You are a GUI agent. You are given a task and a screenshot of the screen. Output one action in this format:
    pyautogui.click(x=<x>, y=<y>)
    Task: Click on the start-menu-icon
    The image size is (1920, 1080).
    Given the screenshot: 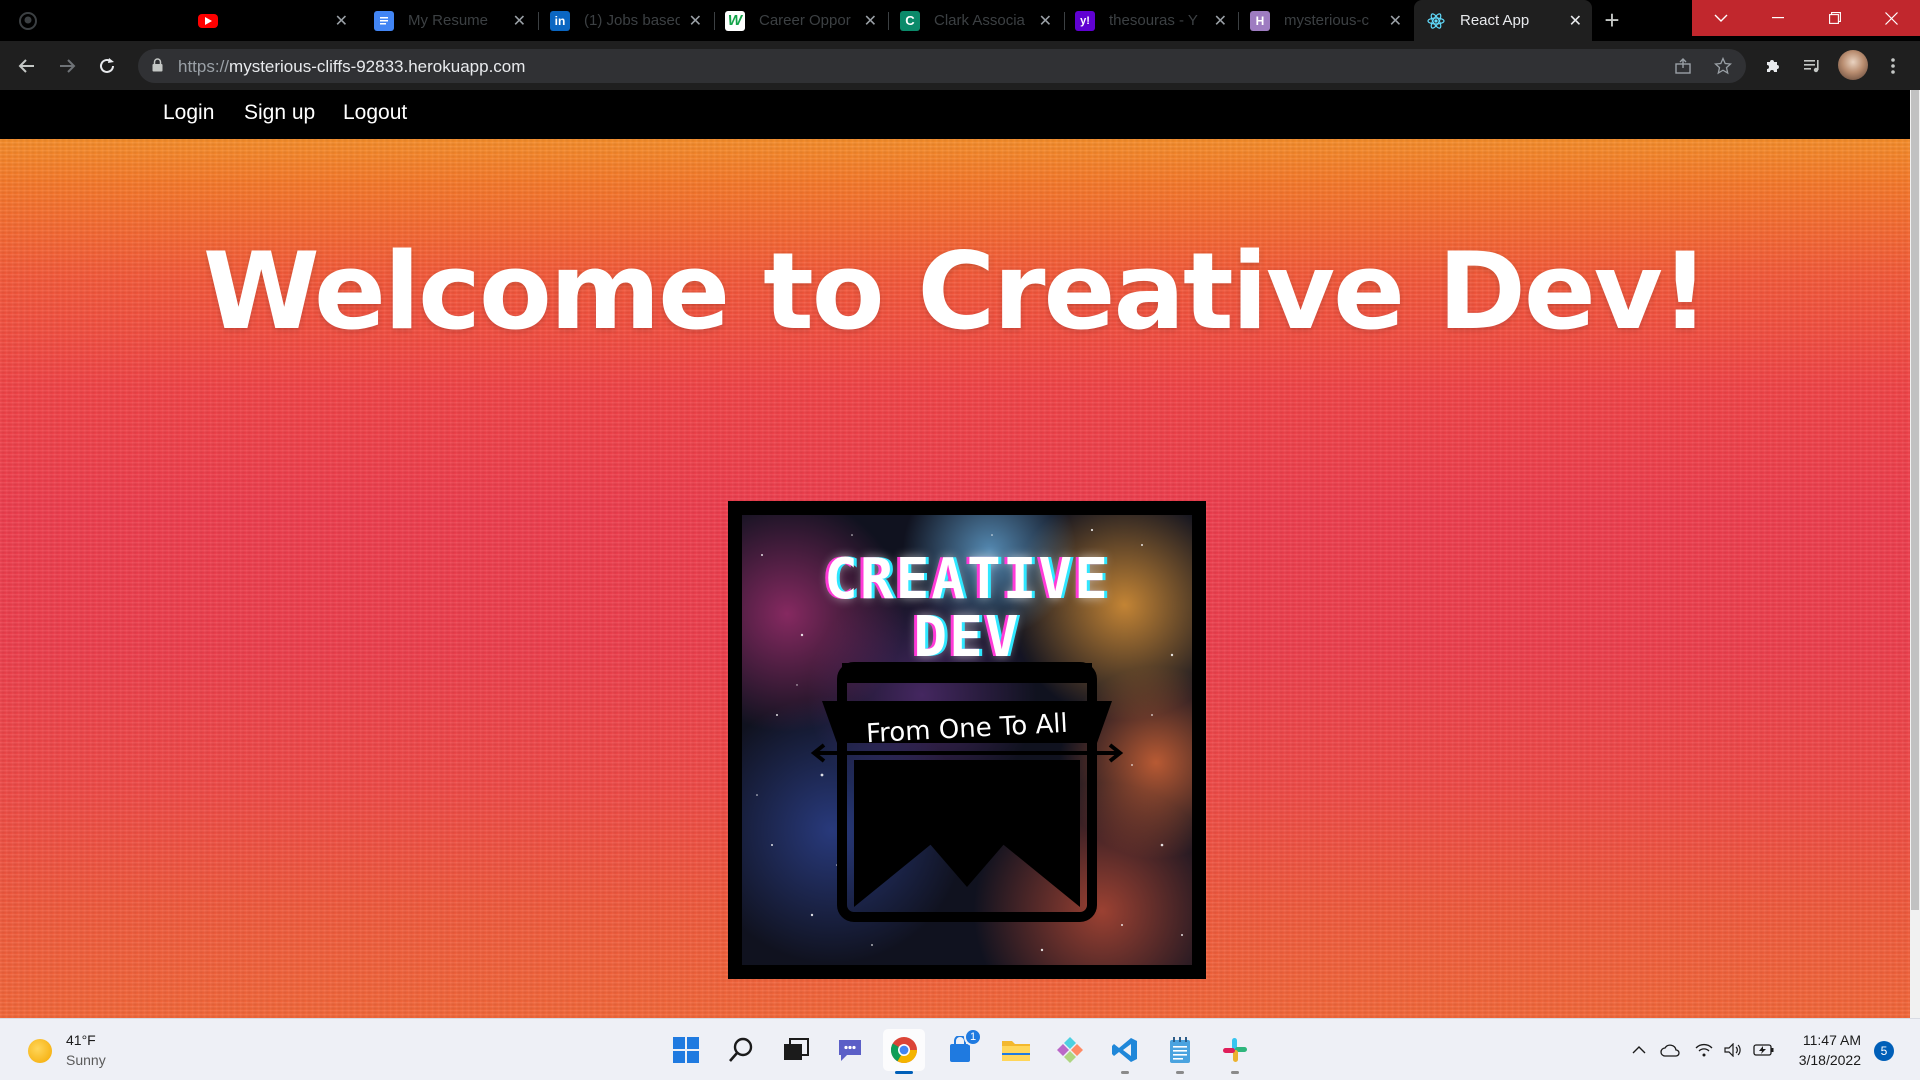 What is the action you would take?
    pyautogui.click(x=686, y=1050)
    